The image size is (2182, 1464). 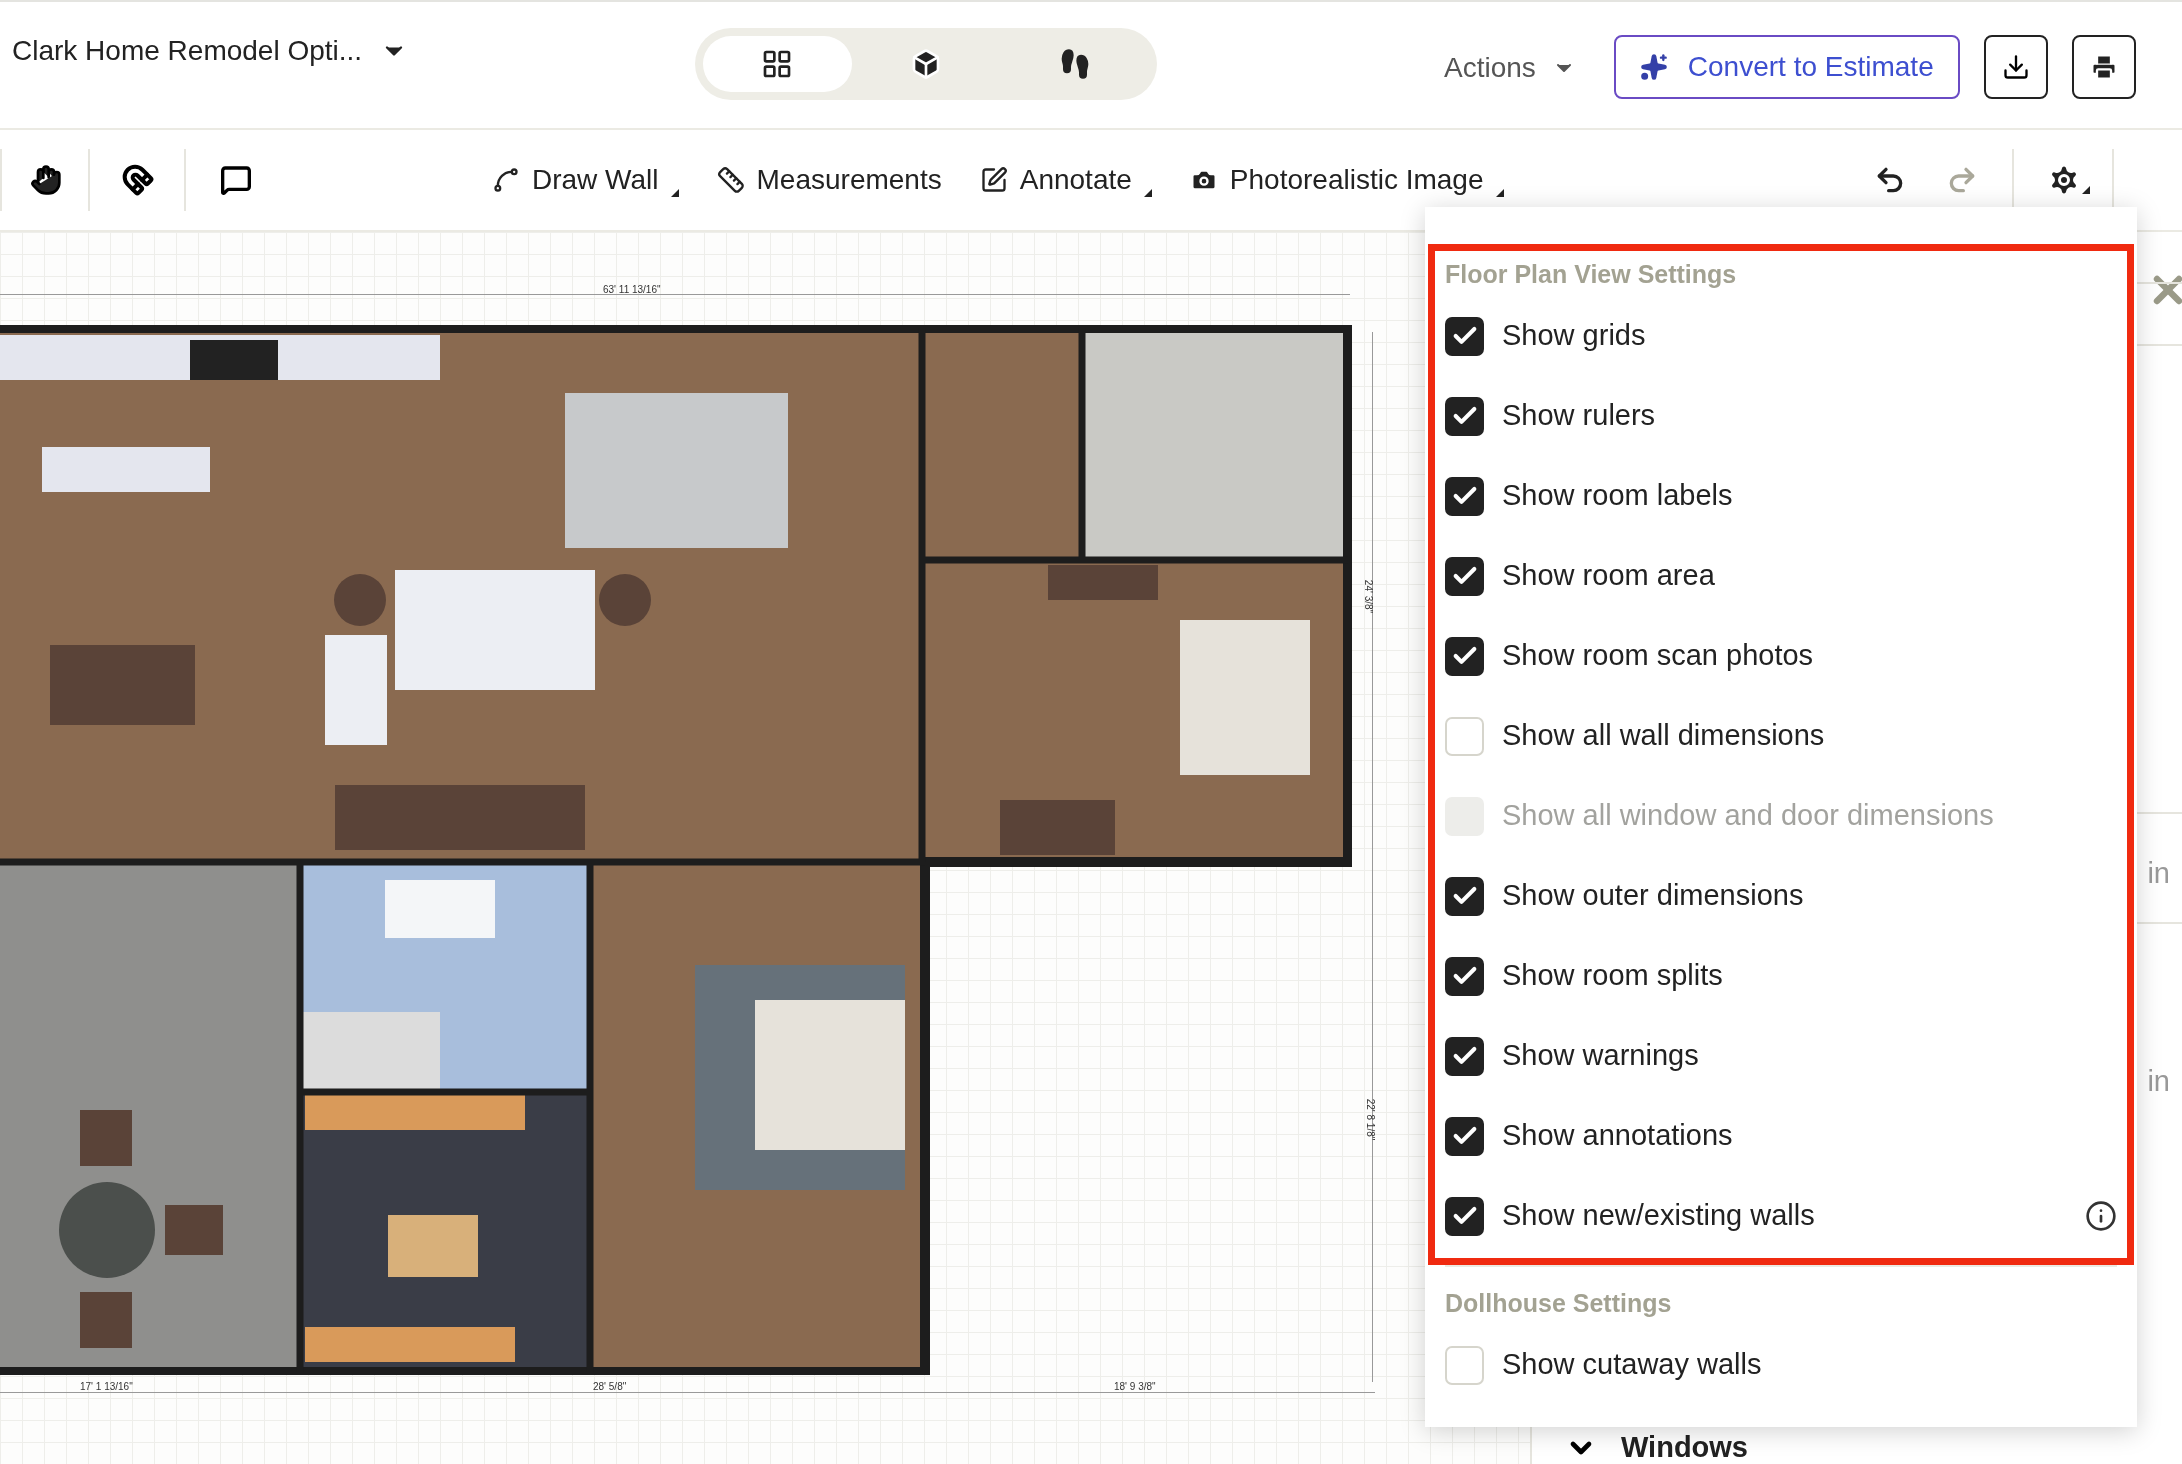 I want to click on setting-label: Show rulers, so click(x=1579, y=416).